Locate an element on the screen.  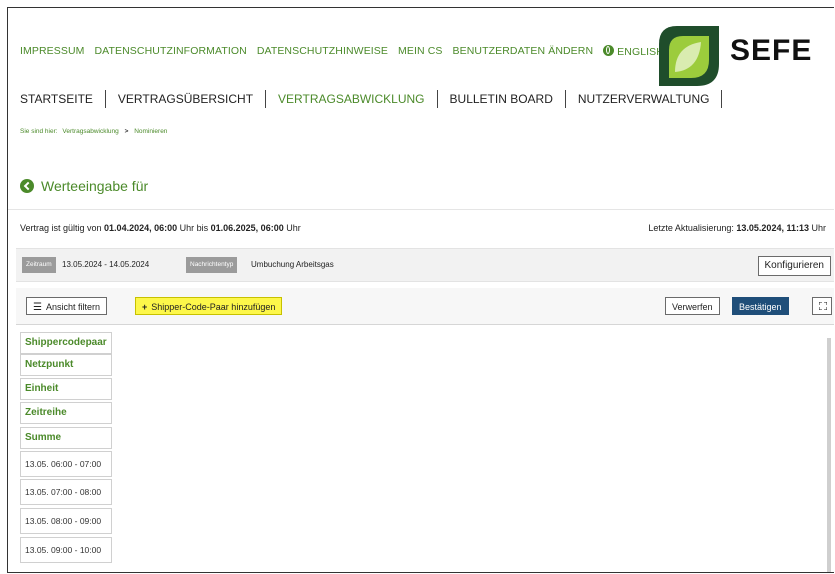
plus-icon: + is located at coordinates (145, 307).